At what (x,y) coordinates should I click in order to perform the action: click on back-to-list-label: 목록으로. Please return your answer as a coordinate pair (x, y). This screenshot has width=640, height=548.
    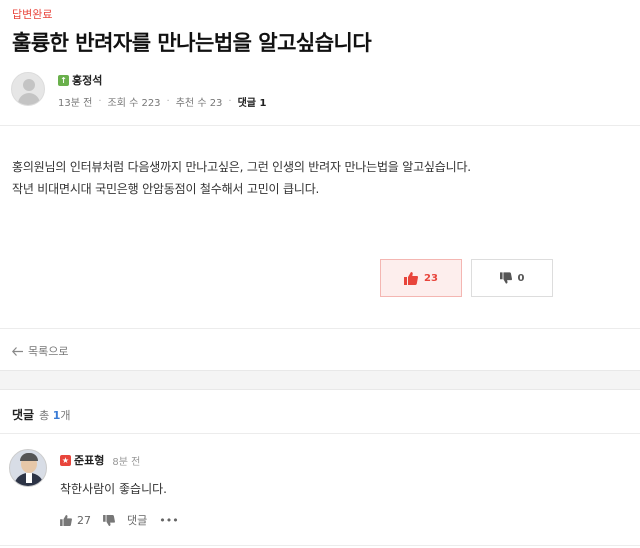
    Looking at the image, I should click on (48, 351).